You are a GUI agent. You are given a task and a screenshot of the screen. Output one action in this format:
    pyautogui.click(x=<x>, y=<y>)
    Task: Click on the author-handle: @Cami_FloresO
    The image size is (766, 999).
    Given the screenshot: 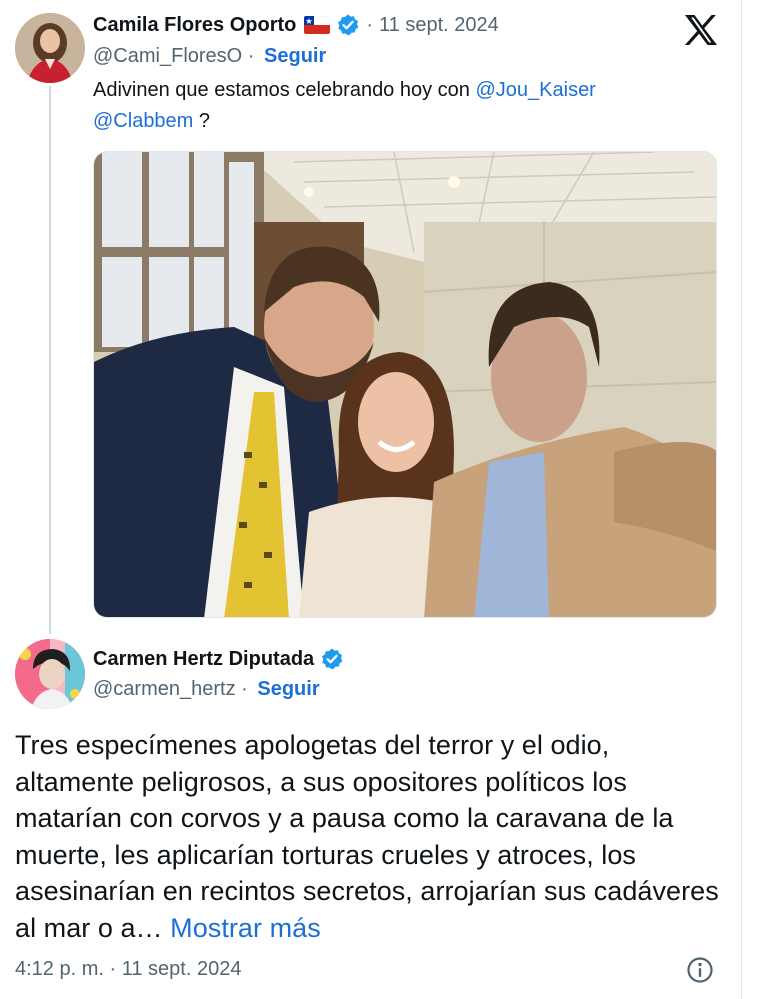 What is the action you would take?
    pyautogui.click(x=167, y=56)
    